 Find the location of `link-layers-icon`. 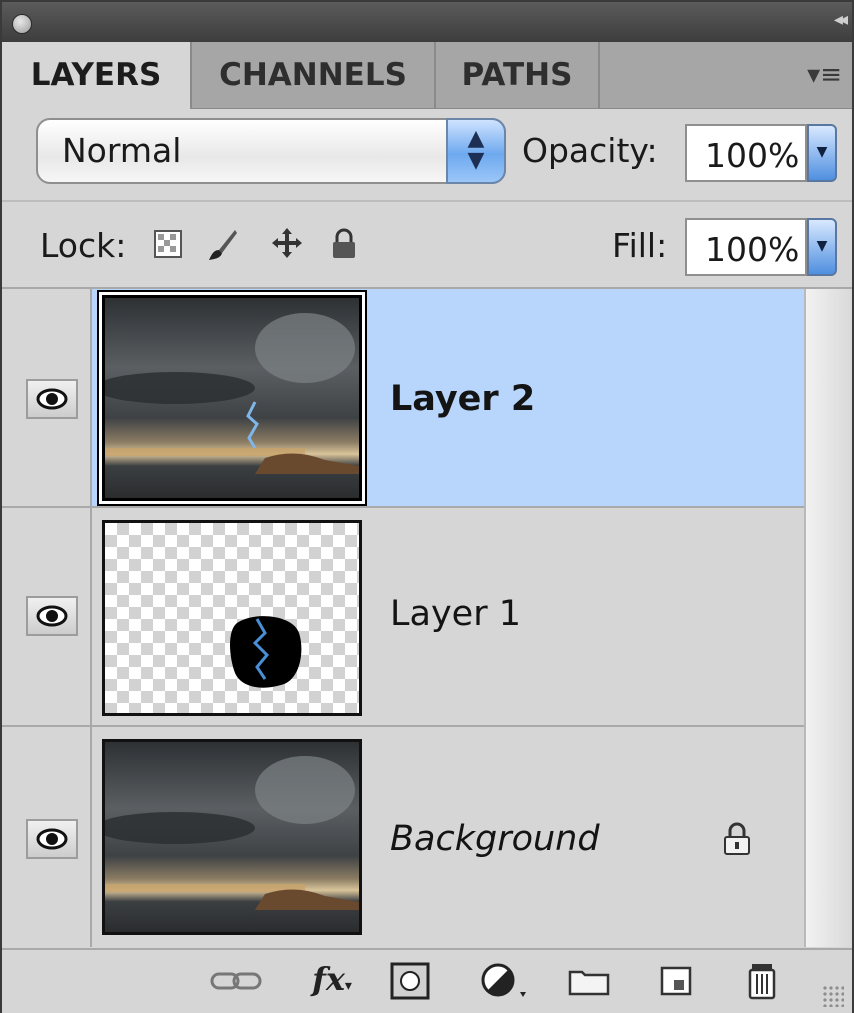

link-layers-icon is located at coordinates (236, 981).